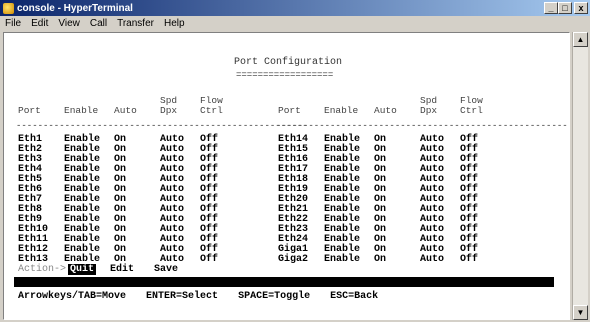 This screenshot has height=322, width=590. What do you see at coordinates (293, 260) in the screenshot?
I see `right-row-12-port: Giga2` at bounding box center [293, 260].